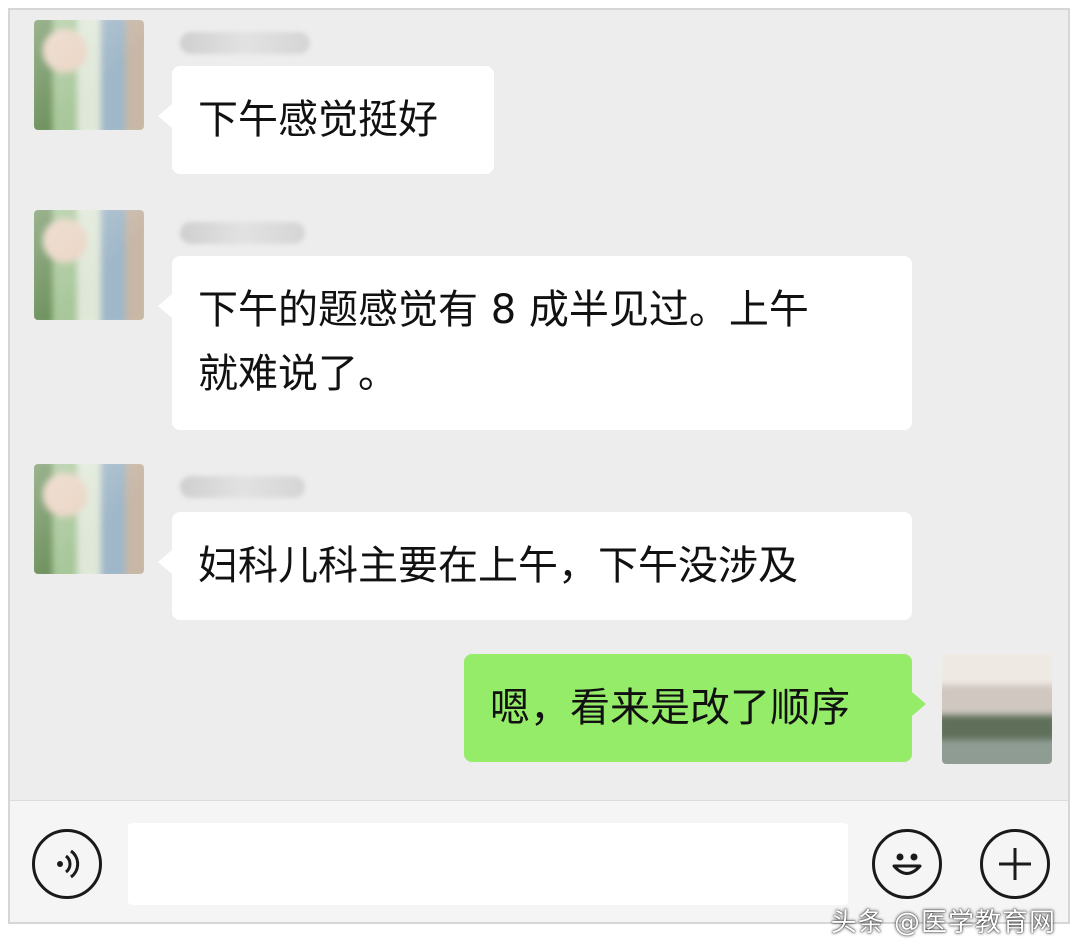  What do you see at coordinates (997, 709) in the screenshot?
I see `self-avatar` at bounding box center [997, 709].